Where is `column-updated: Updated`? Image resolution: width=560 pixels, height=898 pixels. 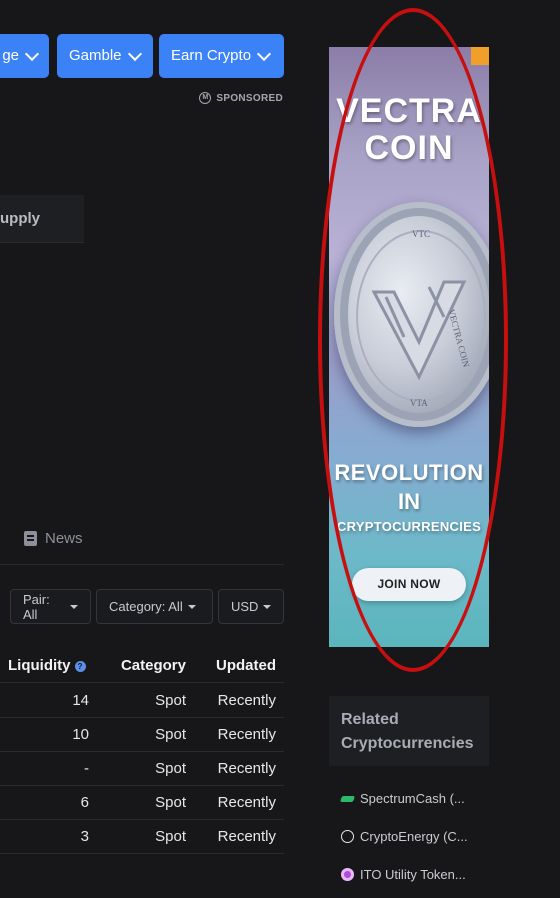
column-updated: Updated is located at coordinates (246, 665).